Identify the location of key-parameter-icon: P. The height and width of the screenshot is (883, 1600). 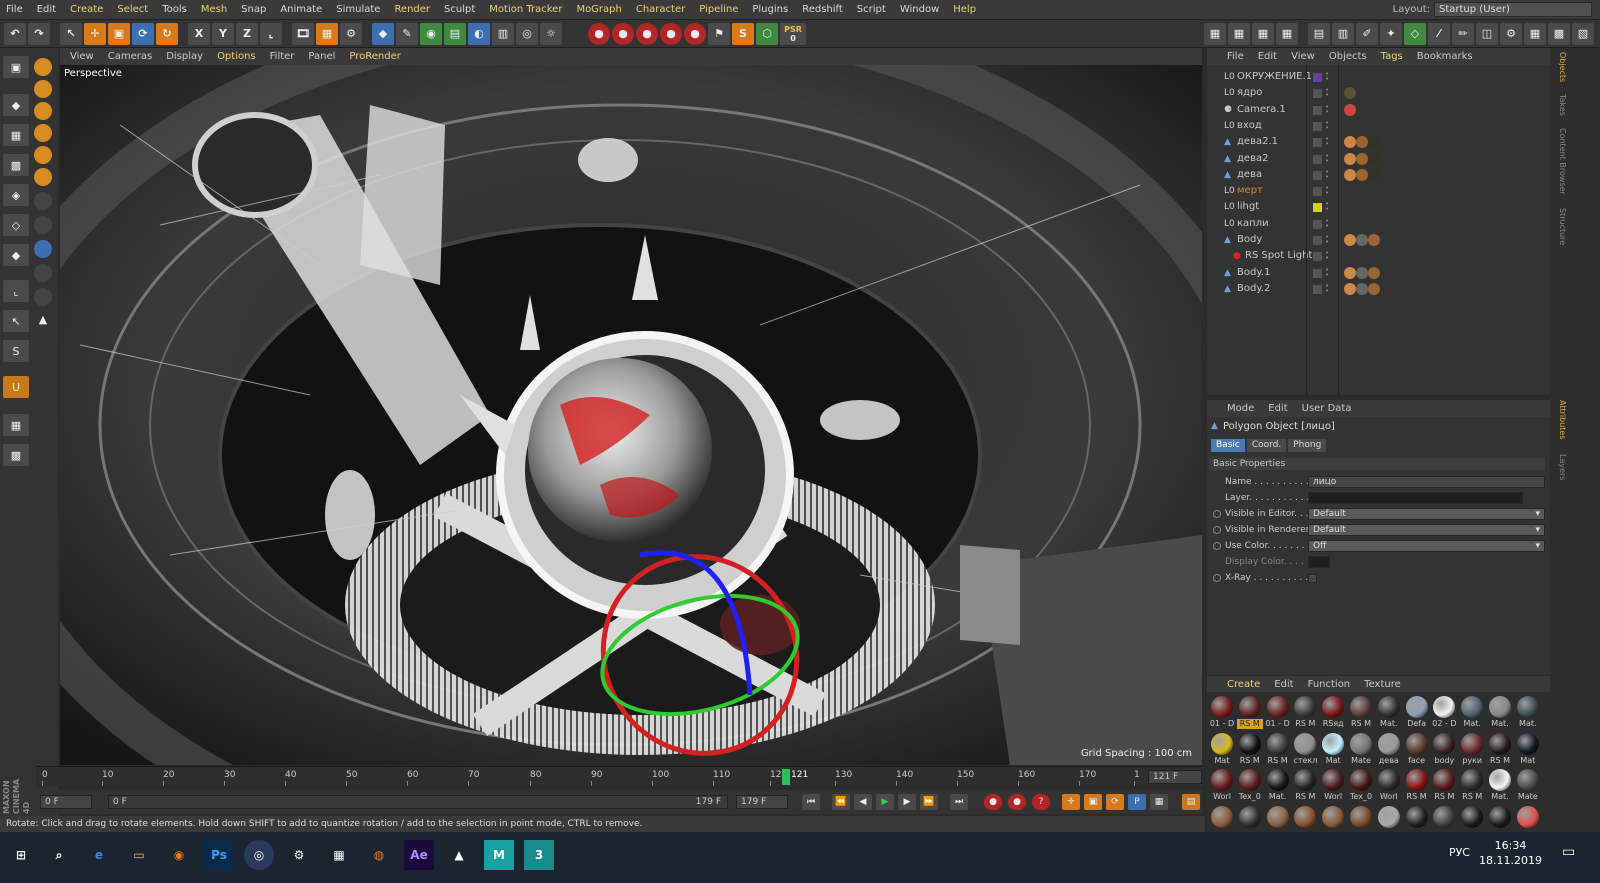
(1137, 802).